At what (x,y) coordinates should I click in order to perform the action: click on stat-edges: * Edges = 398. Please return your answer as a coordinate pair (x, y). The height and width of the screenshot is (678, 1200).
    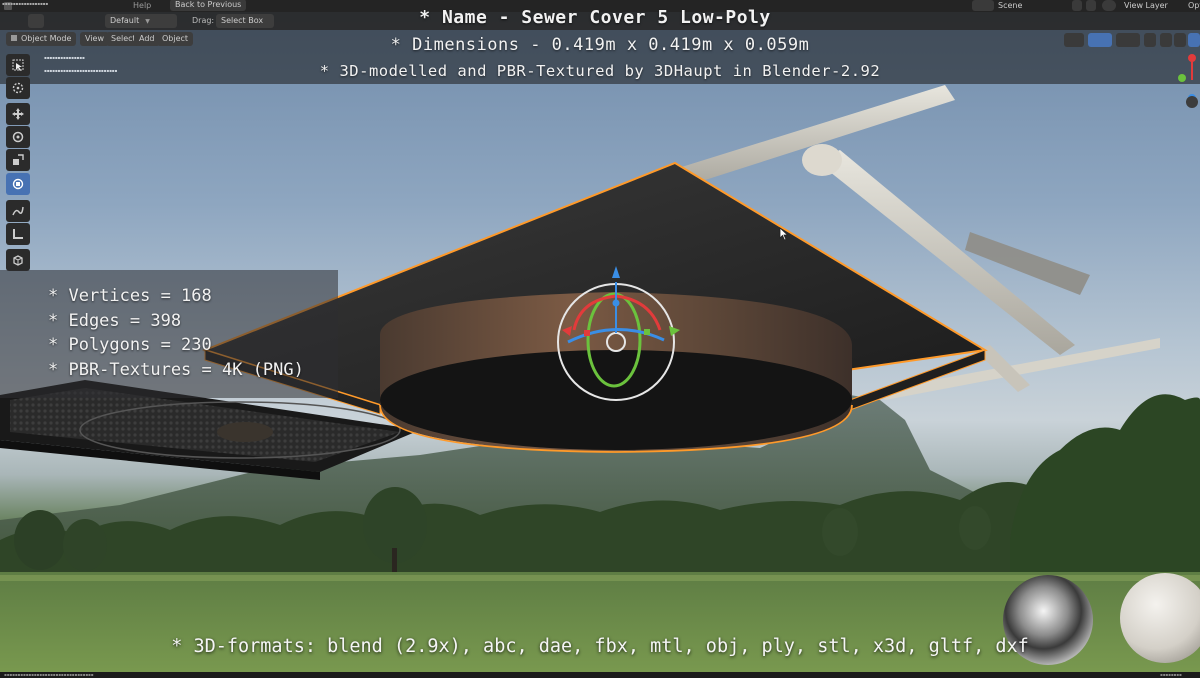
    Looking at the image, I should click on (115, 321).